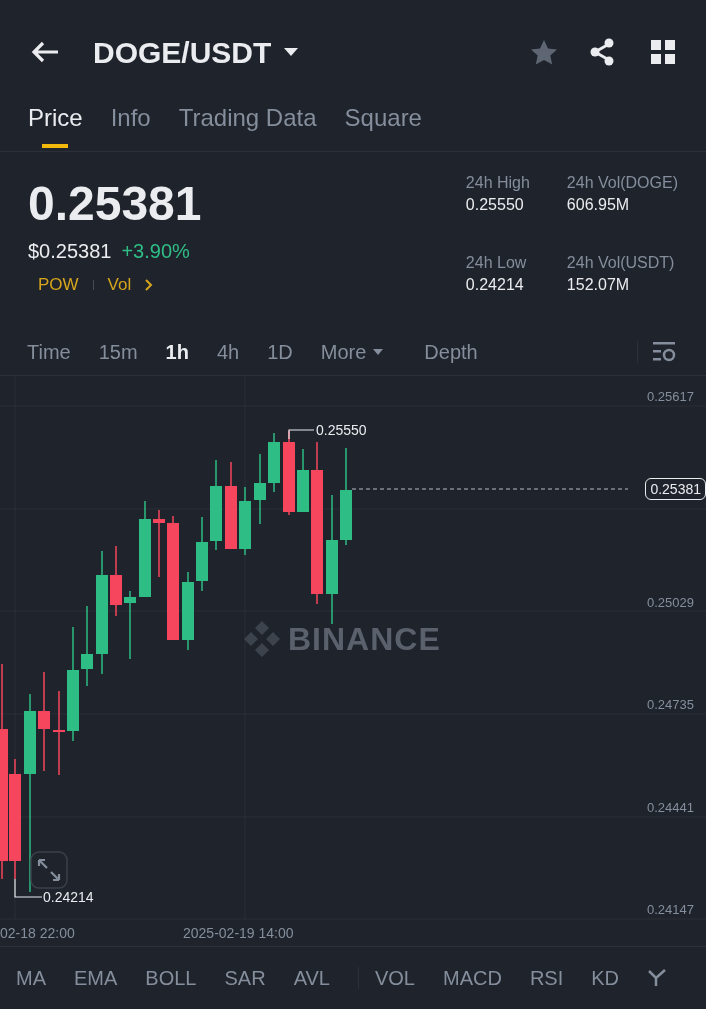 The height and width of the screenshot is (1009, 706). What do you see at coordinates (670, 603) in the screenshot?
I see `axis-label: 0.25029` at bounding box center [670, 603].